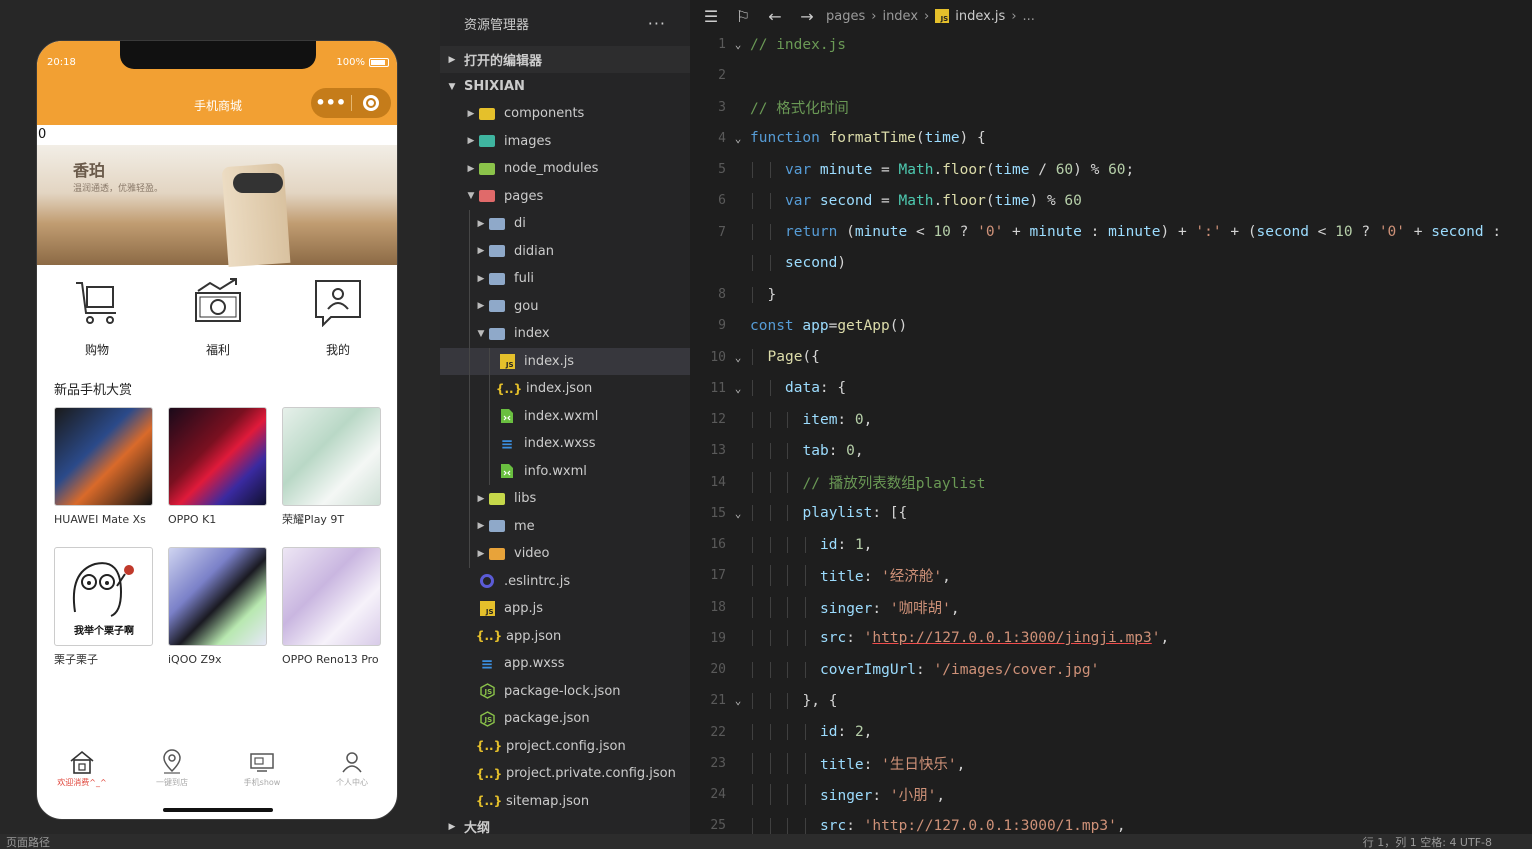  Describe the element at coordinates (103, 467) in the screenshot. I see `product-card: HUAWEI Mate Xs` at that location.